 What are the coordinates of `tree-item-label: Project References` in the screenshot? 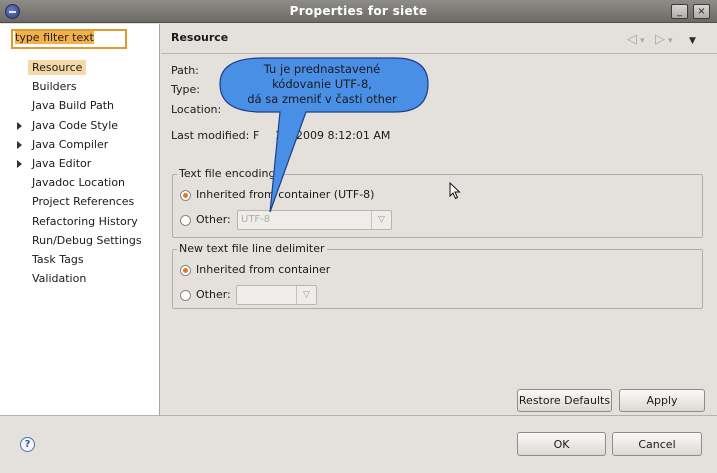 It's located at (83, 202).